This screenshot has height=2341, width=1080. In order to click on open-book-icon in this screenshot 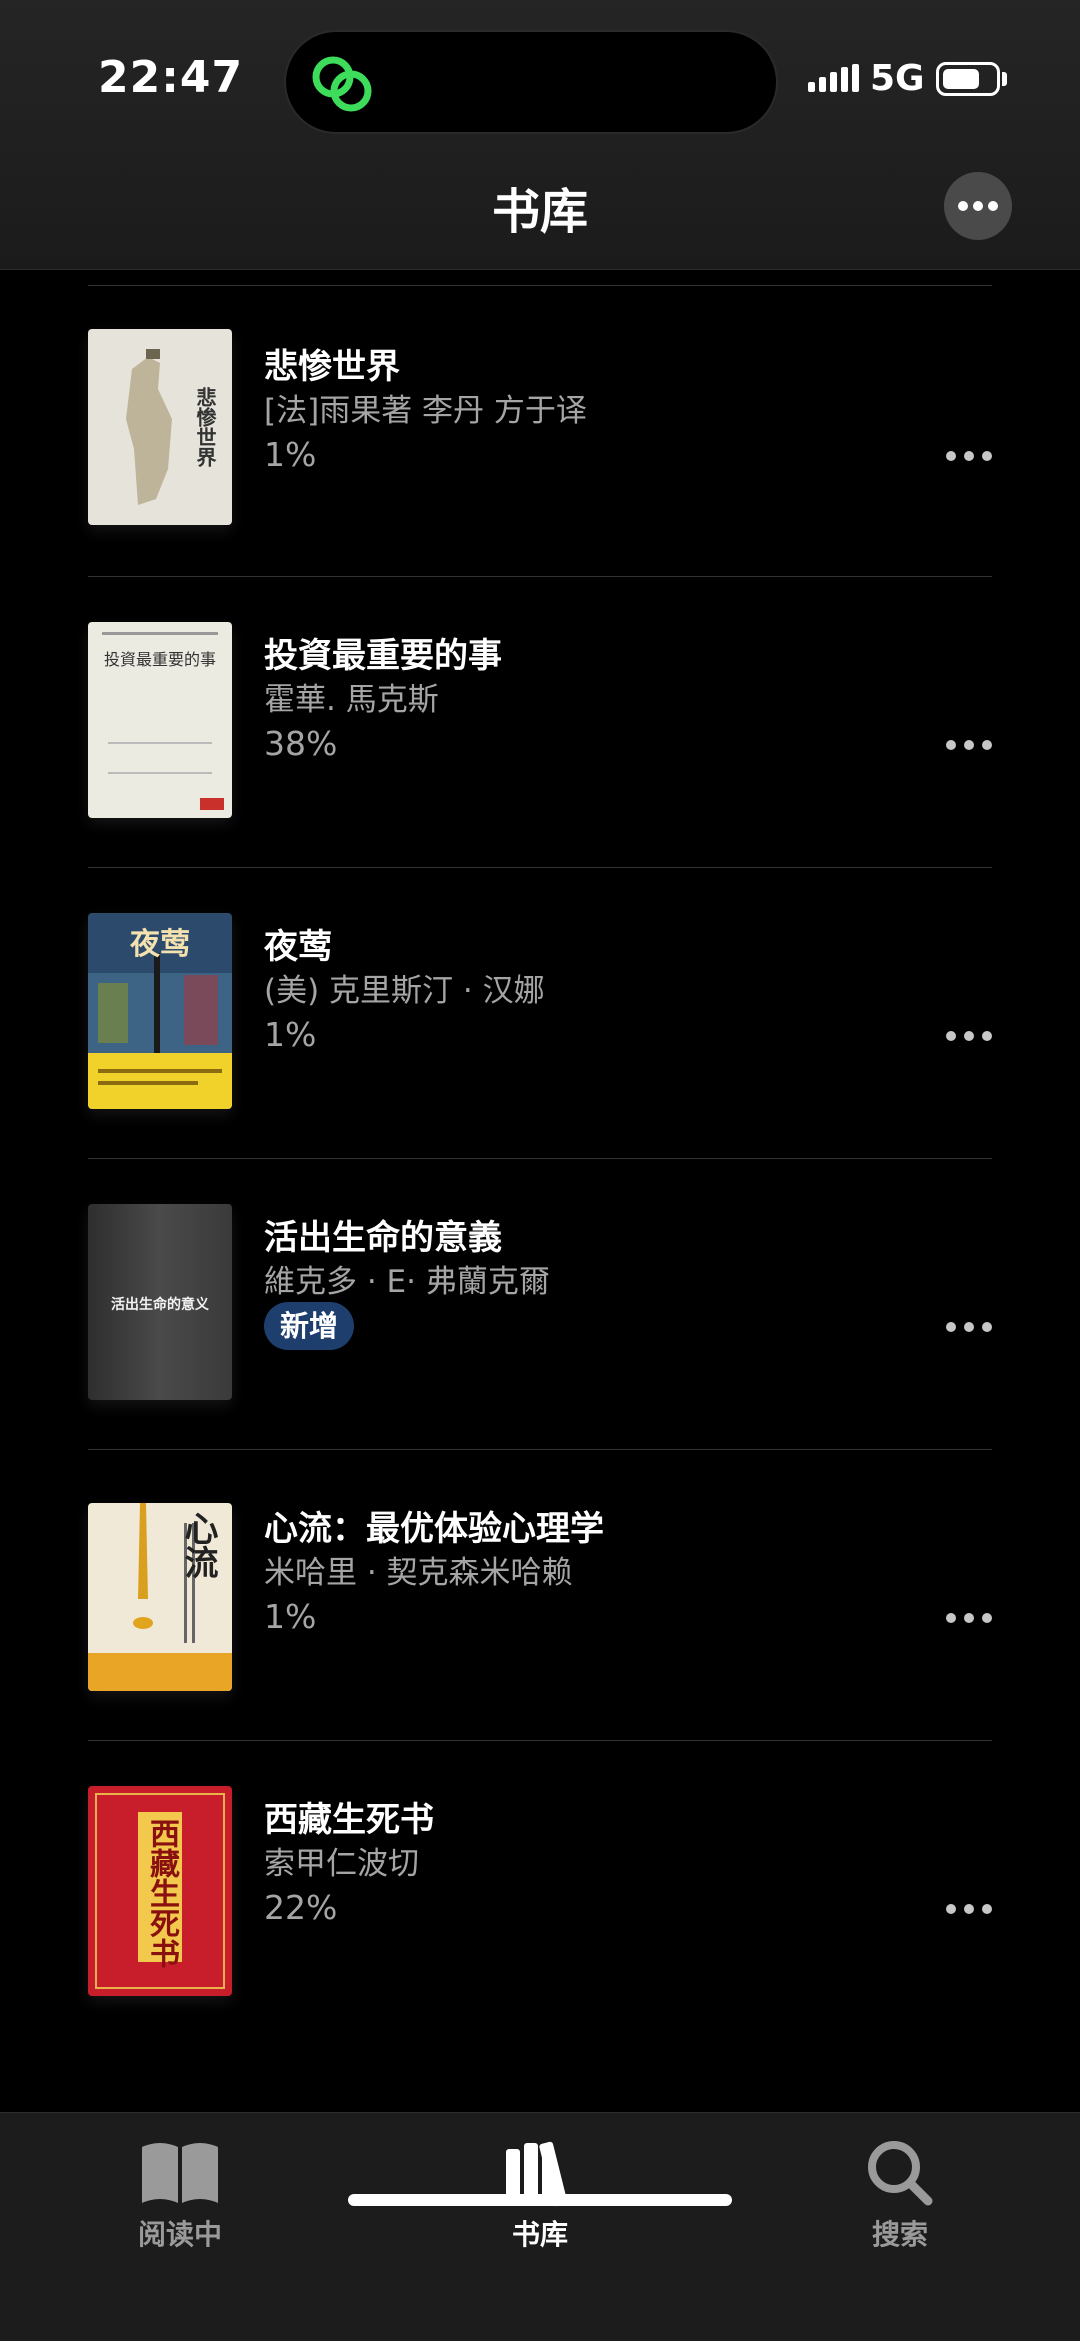, I will do `click(180, 2173)`.